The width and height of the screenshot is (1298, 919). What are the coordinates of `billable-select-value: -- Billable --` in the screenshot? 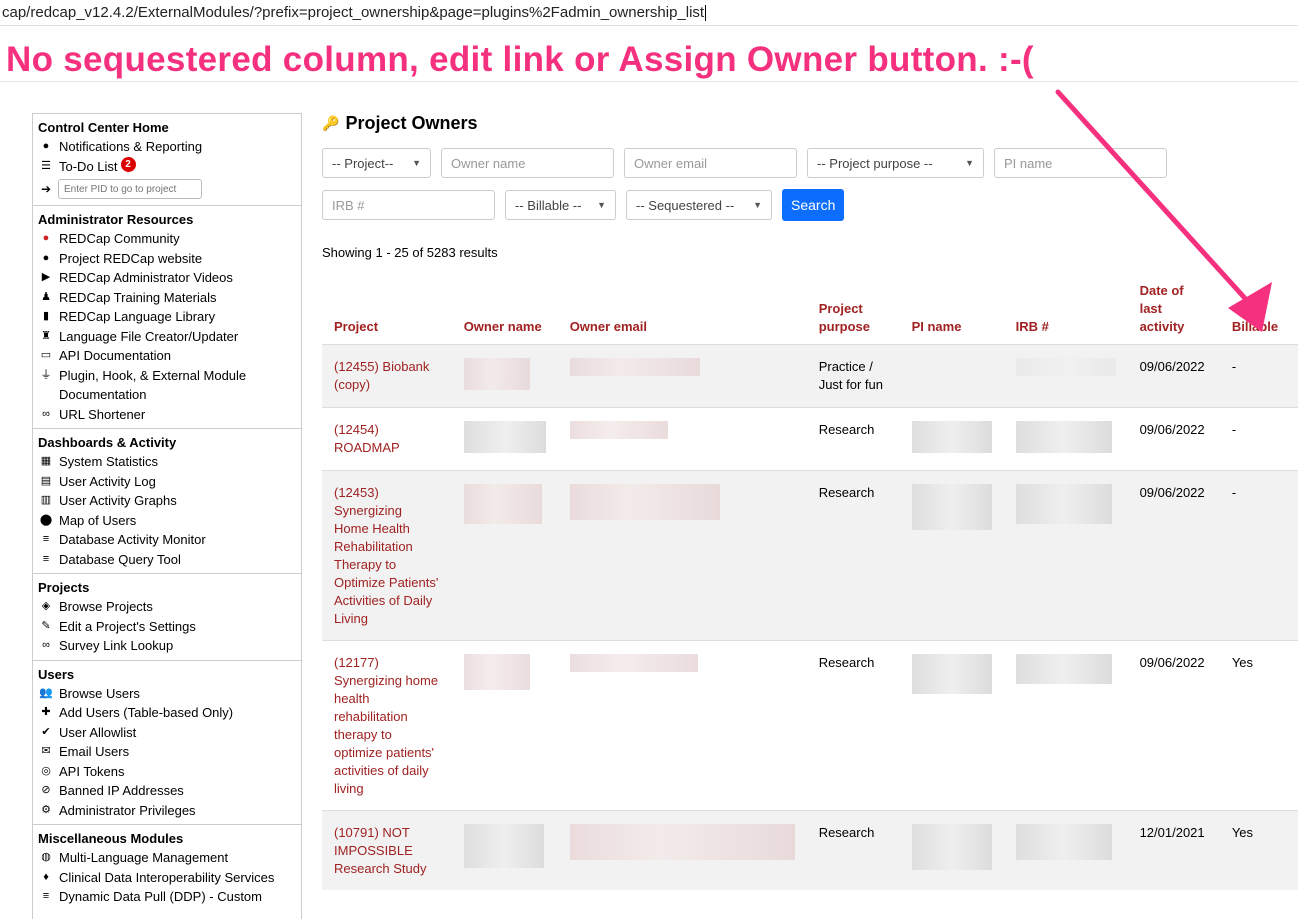 It's located at (548, 205).